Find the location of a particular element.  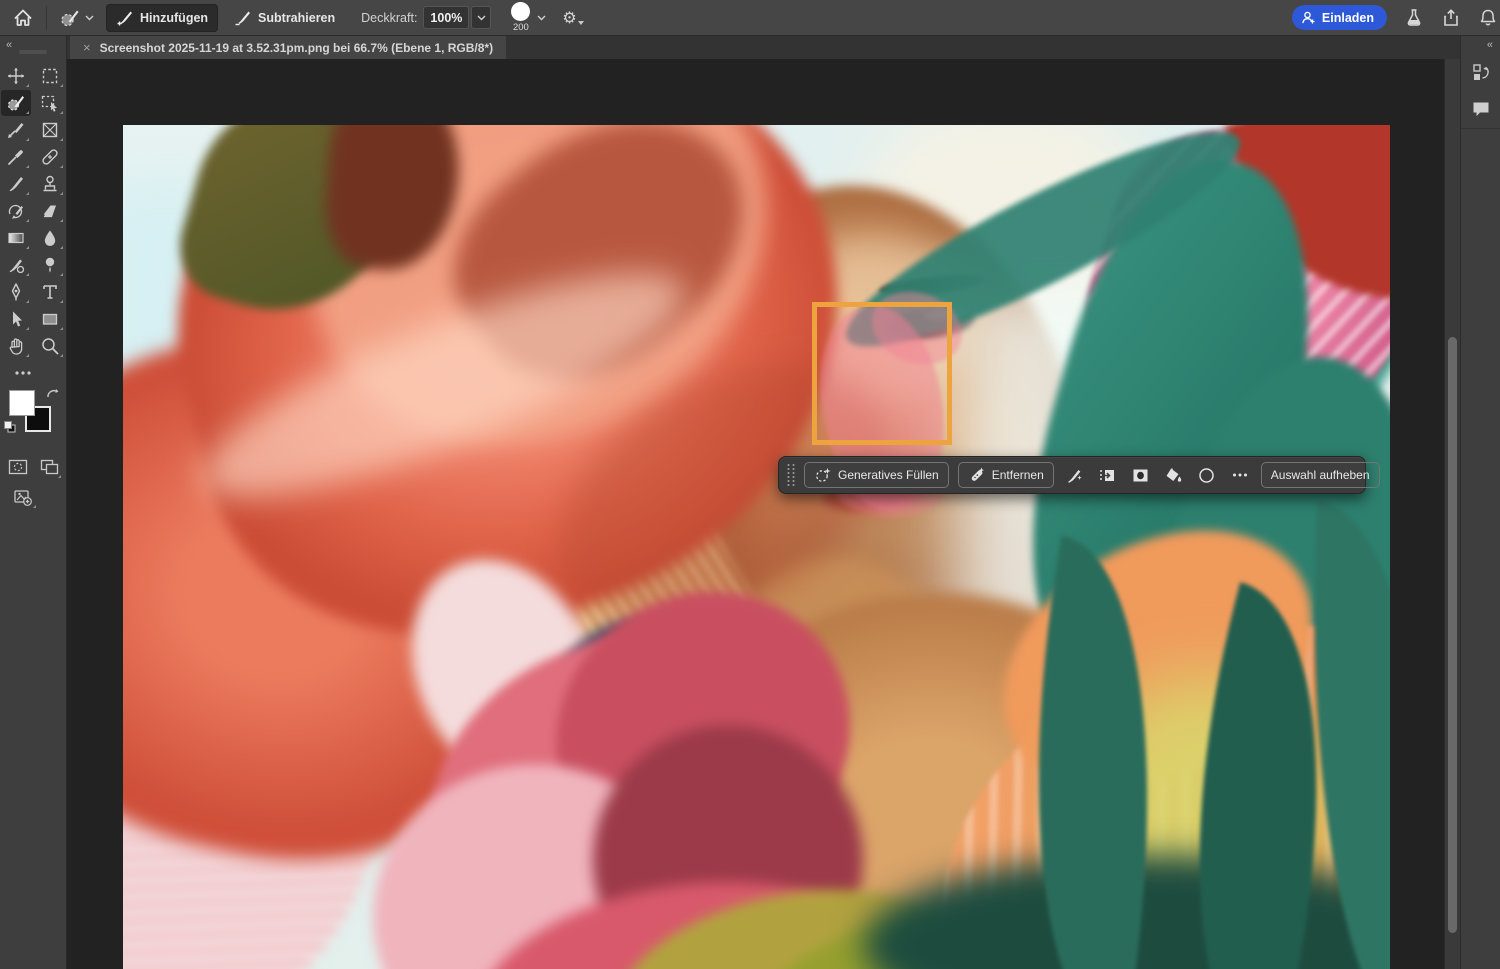

hand-tool is located at coordinates (16, 346).